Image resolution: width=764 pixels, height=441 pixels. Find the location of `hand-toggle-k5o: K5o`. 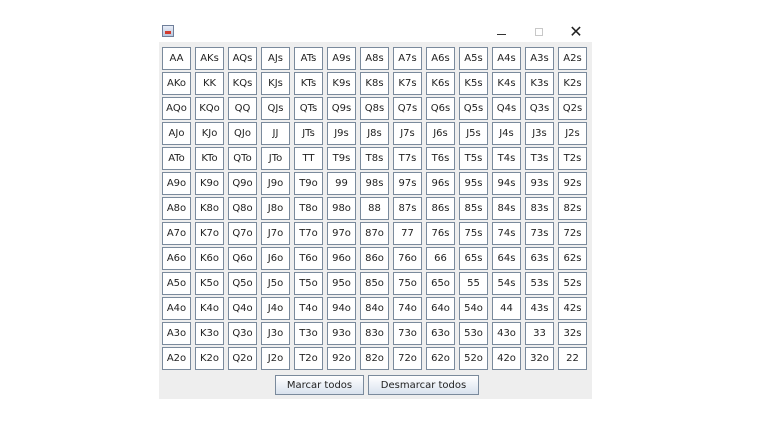

hand-toggle-k5o: K5o is located at coordinates (209, 283).